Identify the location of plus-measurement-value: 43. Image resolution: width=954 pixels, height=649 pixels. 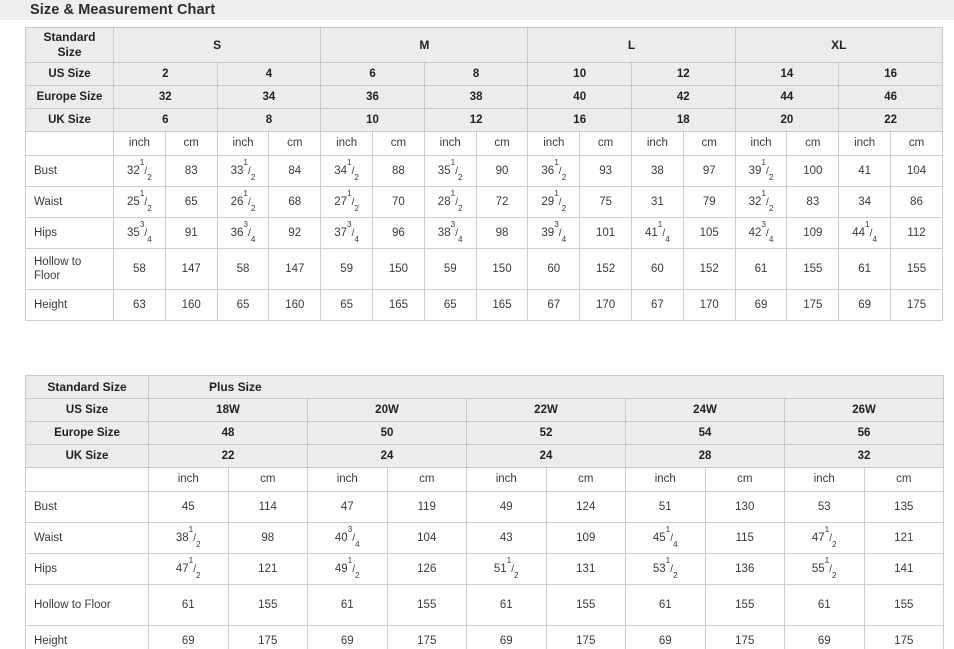
(506, 538).